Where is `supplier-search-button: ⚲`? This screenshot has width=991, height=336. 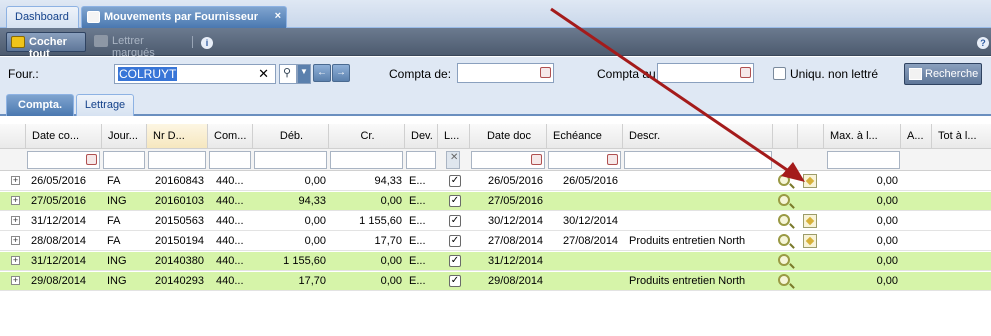
supplier-search-button: ⚲ is located at coordinates (288, 74).